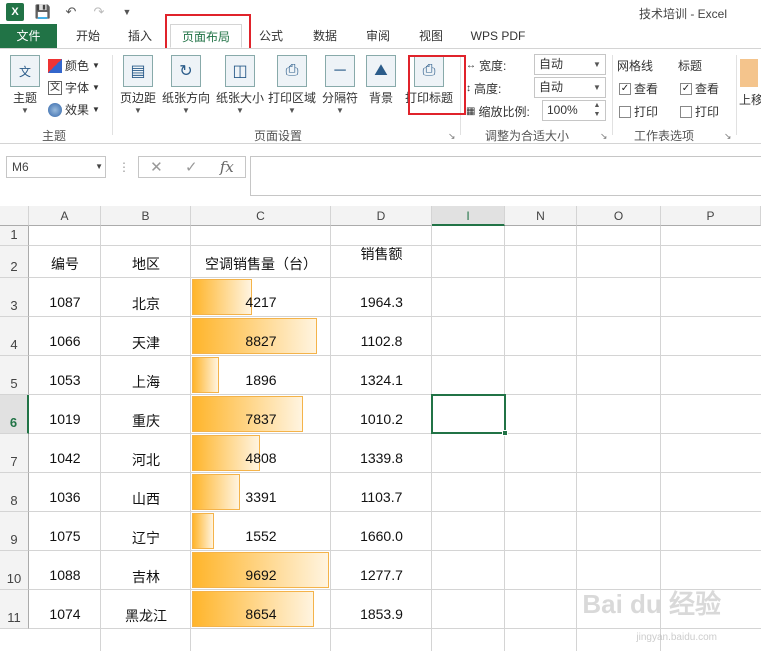 This screenshot has height=651, width=761. I want to click on colors-button: 颜色 ▼, so click(74, 65).